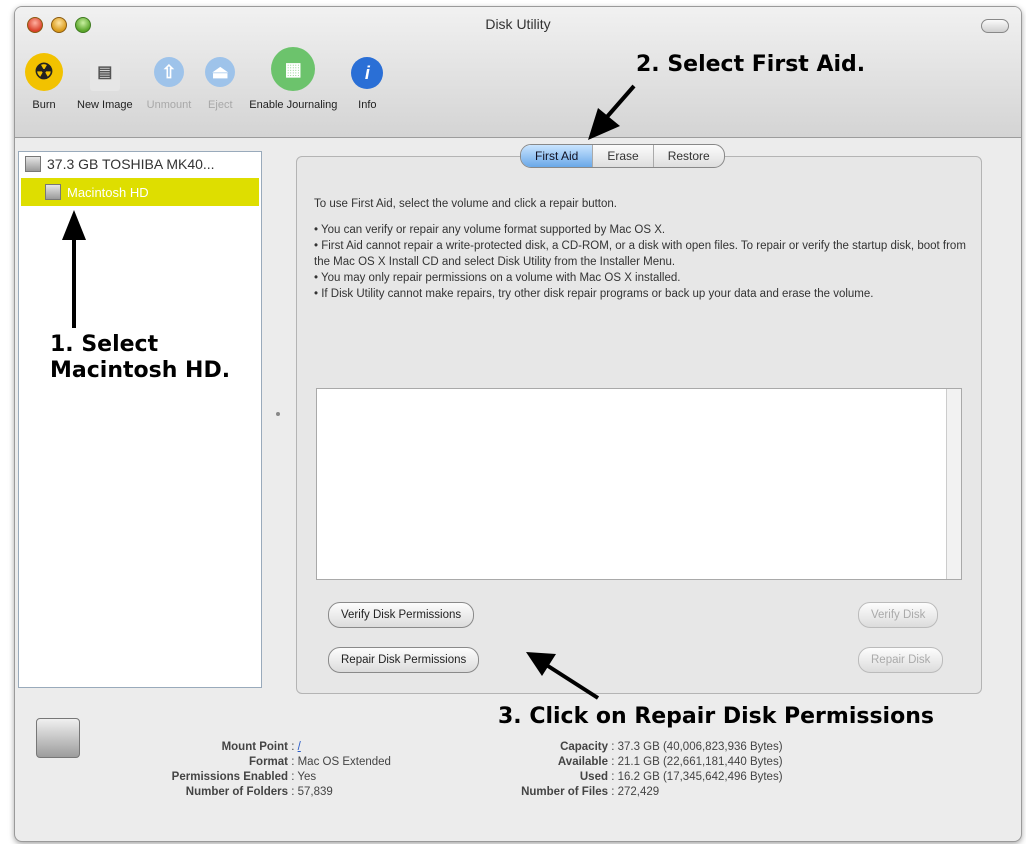 The height and width of the screenshot is (844, 1026). I want to click on step1-annotation: 1. Select Macintosh HD., so click(140, 358).